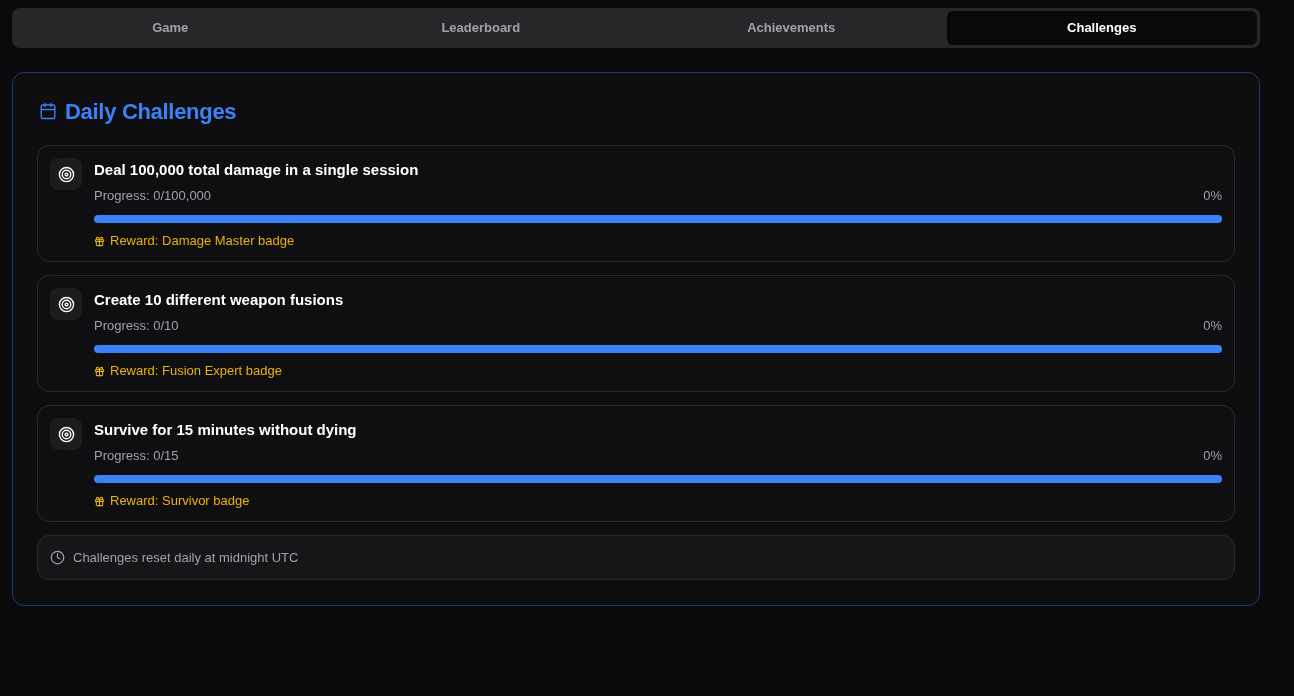  Describe the element at coordinates (219, 300) in the screenshot. I see `challenge-title: Create 10 different weapon fusions` at that location.